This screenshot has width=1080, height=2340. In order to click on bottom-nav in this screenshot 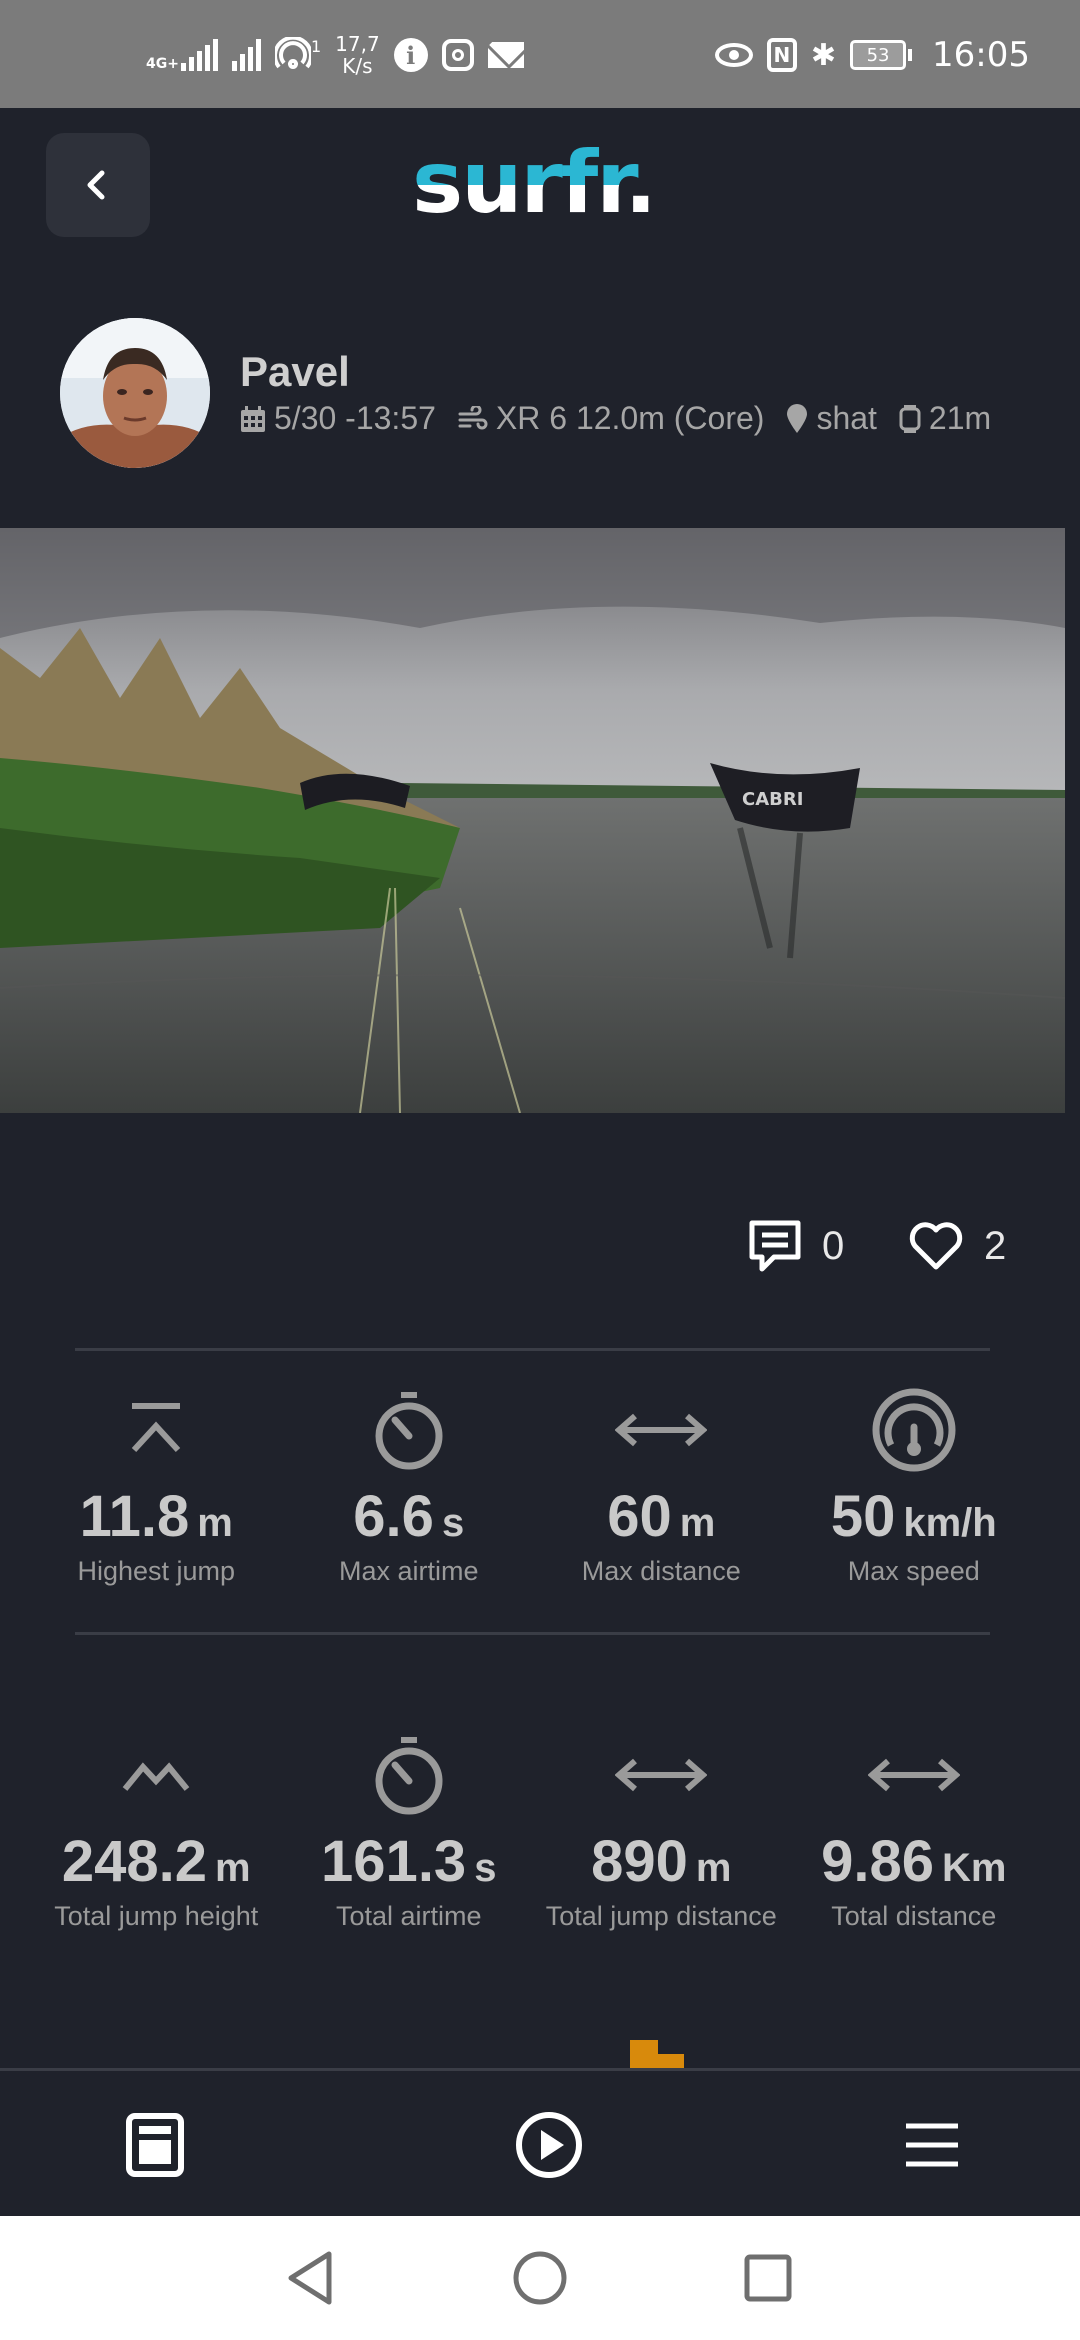, I will do `click(540, 2142)`.